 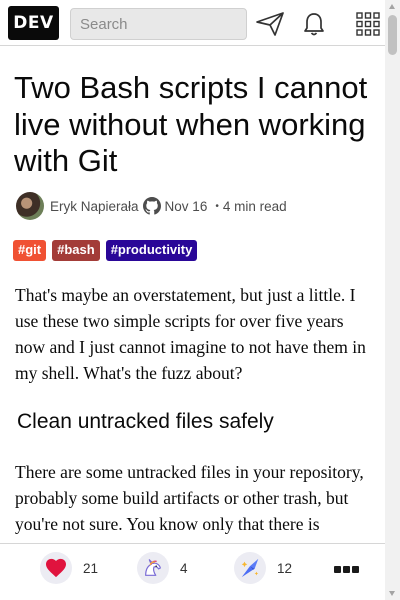 I want to click on unicorn-reaction-button: 4, so click(x=162, y=568).